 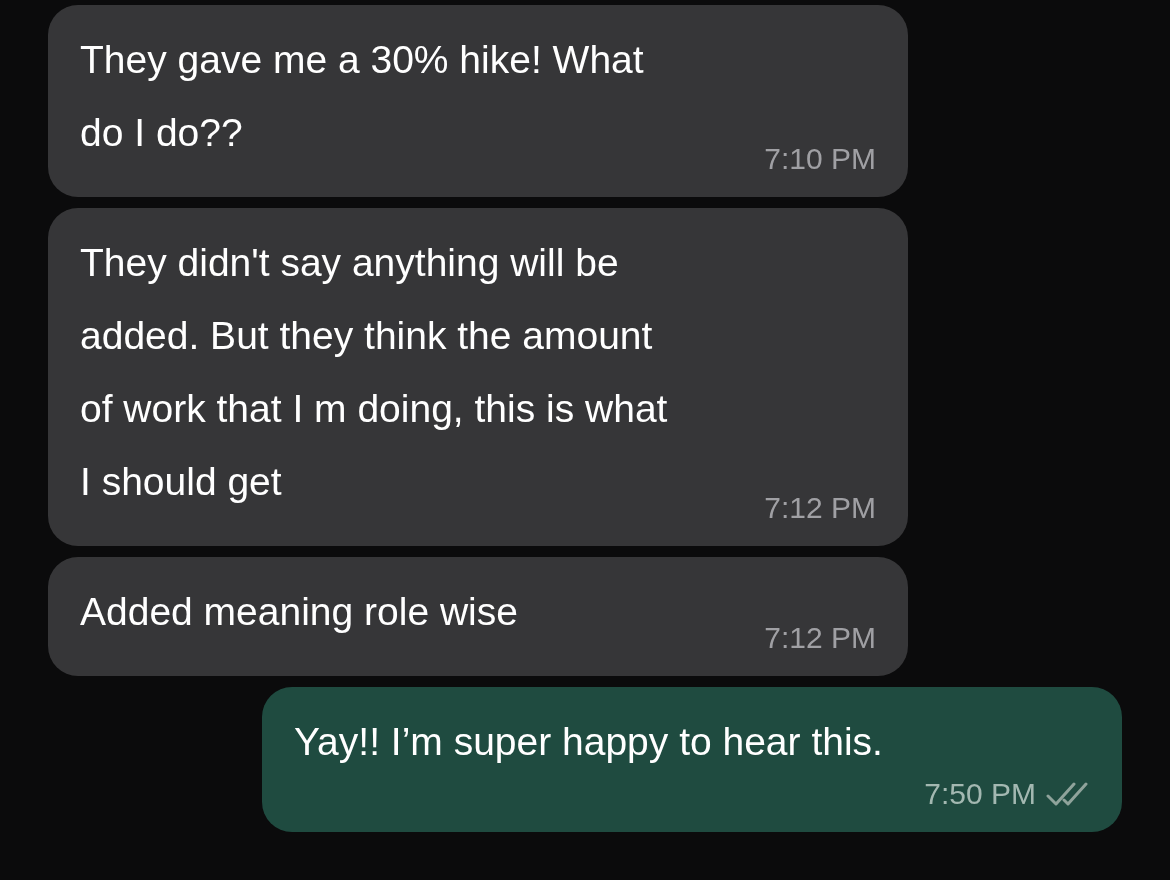 What do you see at coordinates (588, 742) in the screenshot?
I see `message-text: Yay!! I’m super happy to hear this.` at bounding box center [588, 742].